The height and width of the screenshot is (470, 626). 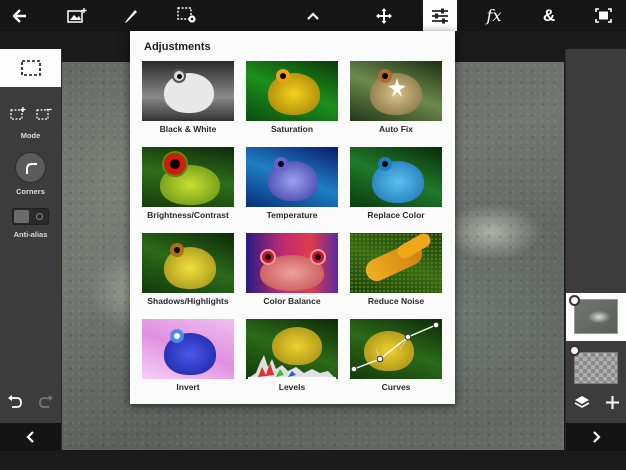 I want to click on adjustment-label: Reduce Noise, so click(x=396, y=301).